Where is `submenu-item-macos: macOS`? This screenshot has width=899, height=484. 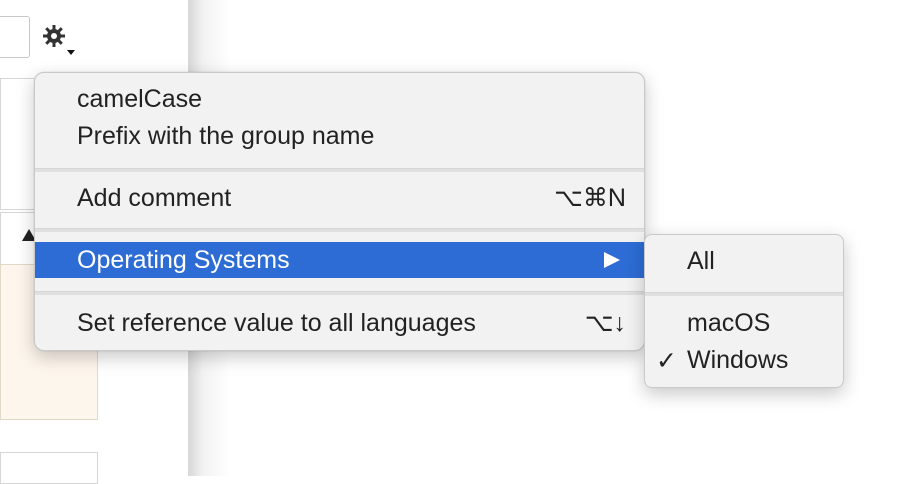 submenu-item-macos: macOS is located at coordinates (744, 323).